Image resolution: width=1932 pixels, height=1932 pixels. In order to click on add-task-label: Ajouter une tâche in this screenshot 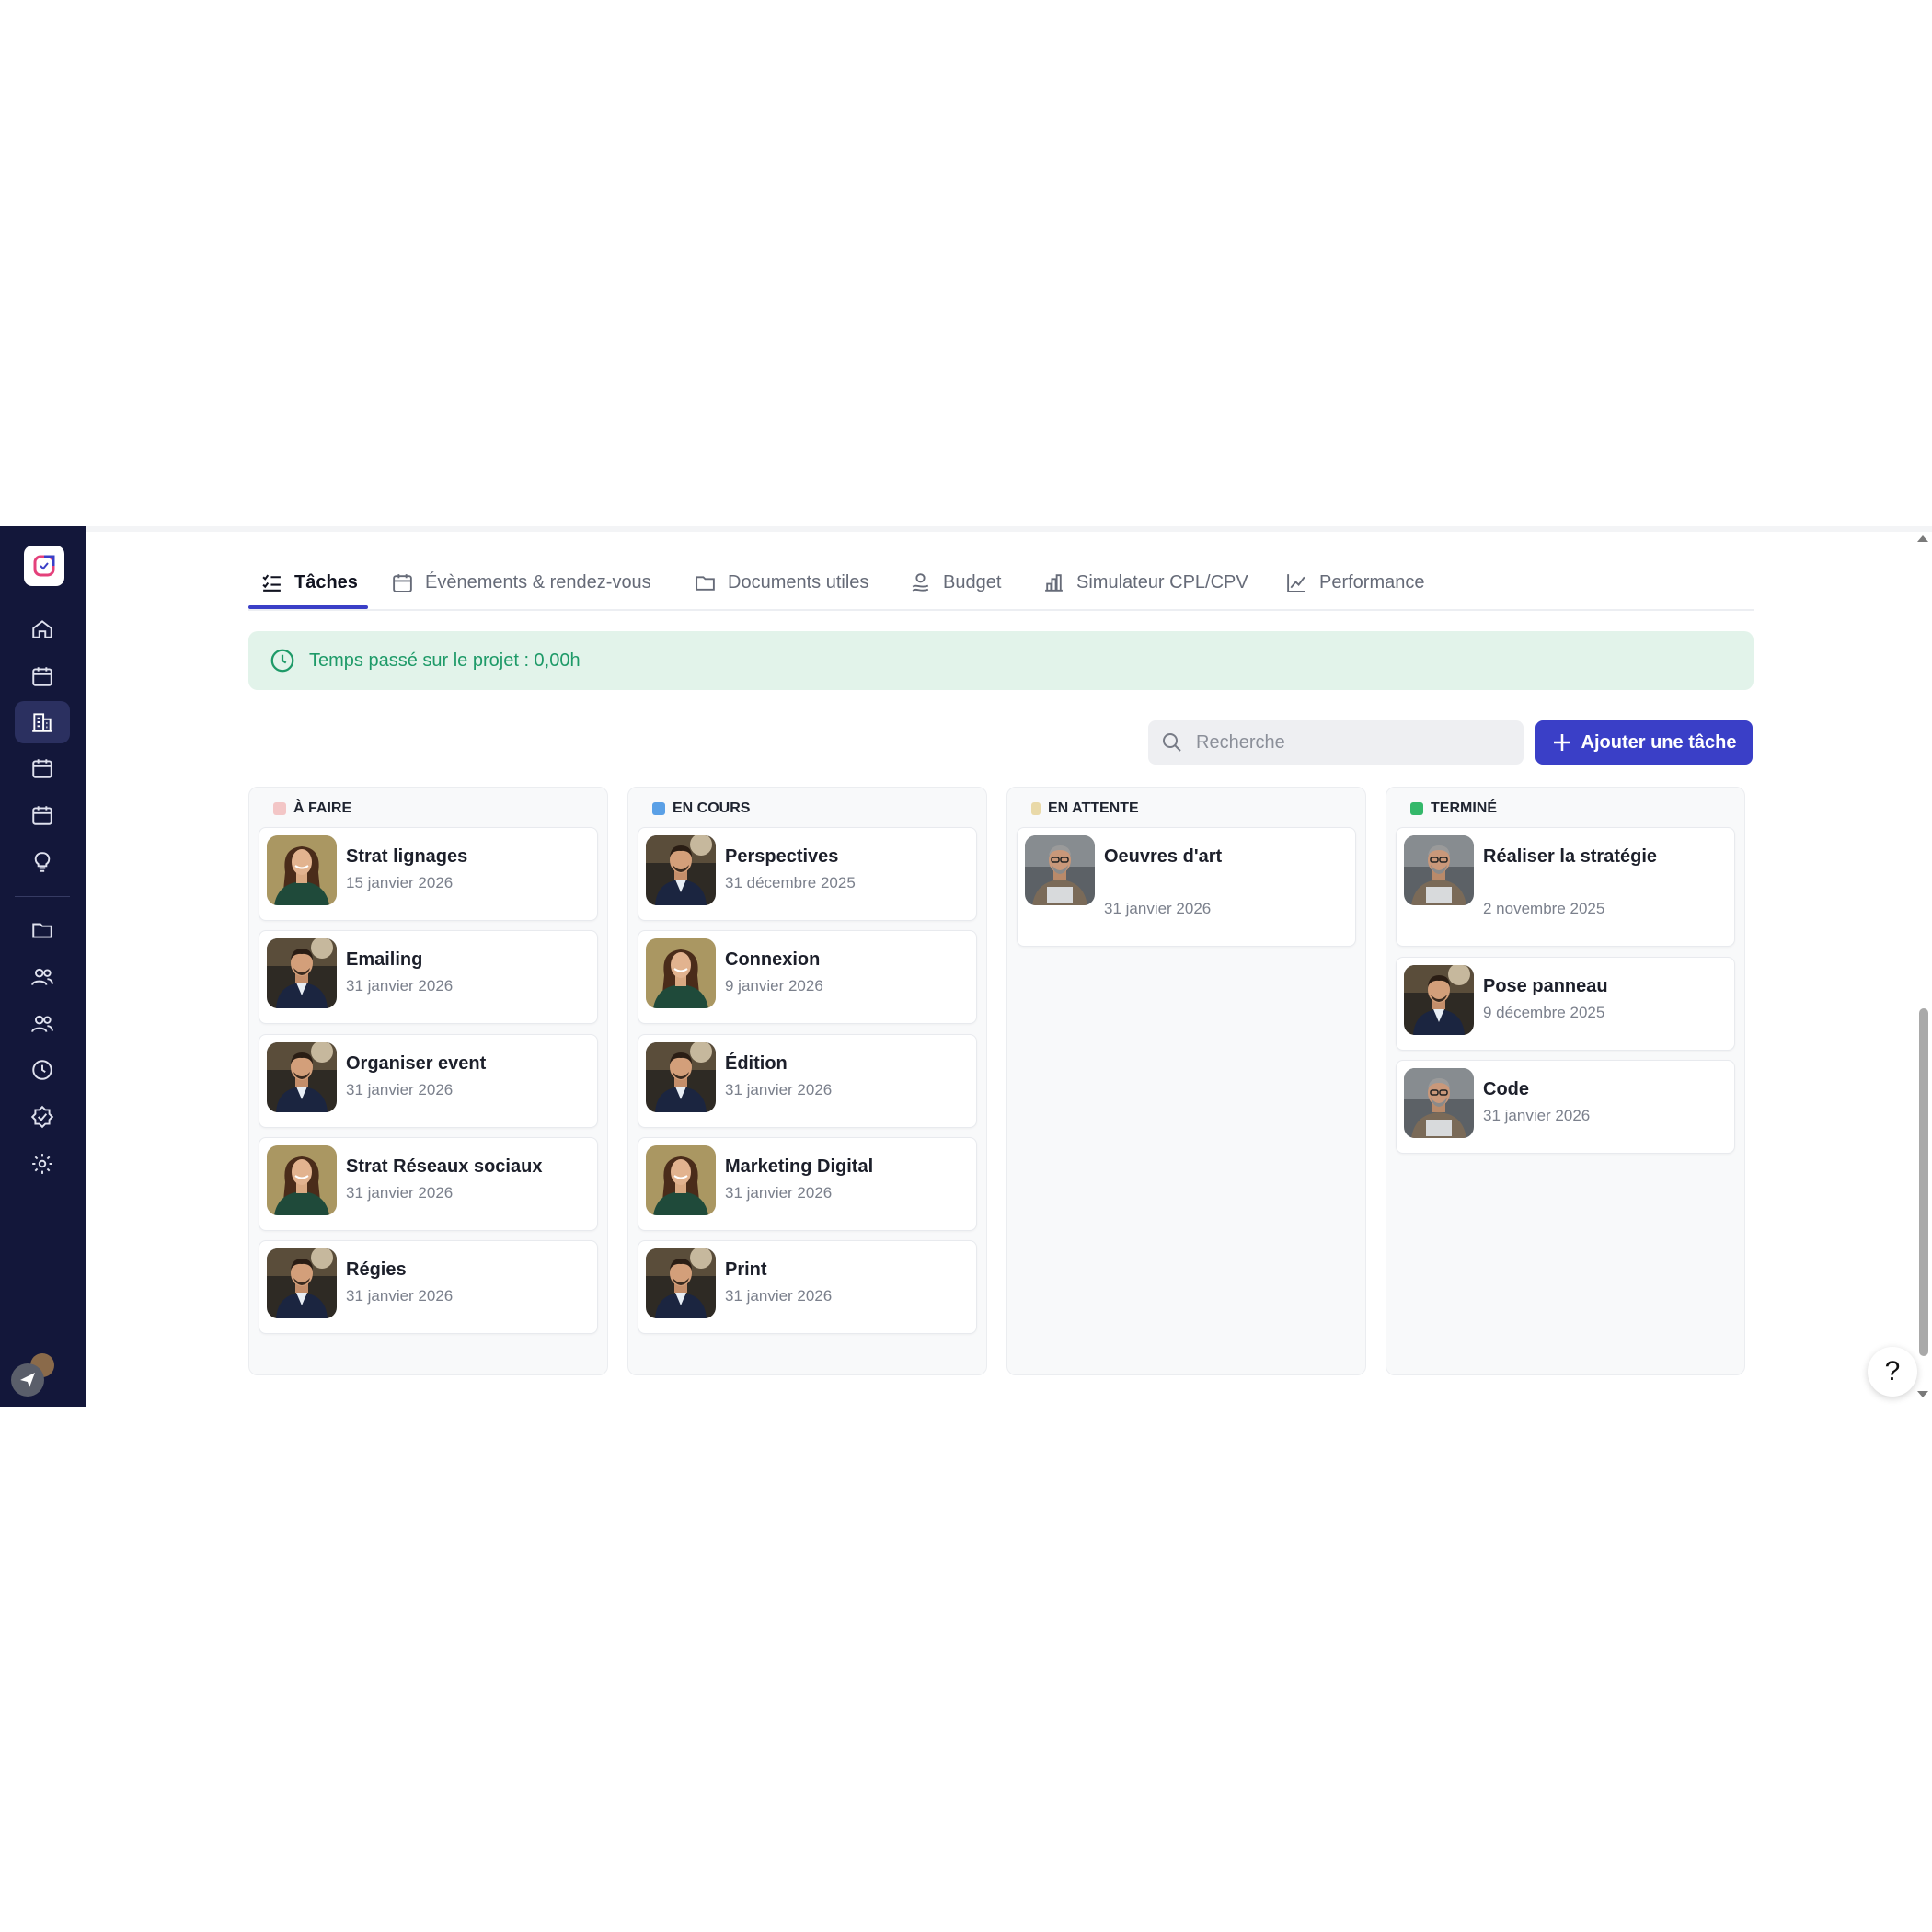, I will do `click(1659, 742)`.